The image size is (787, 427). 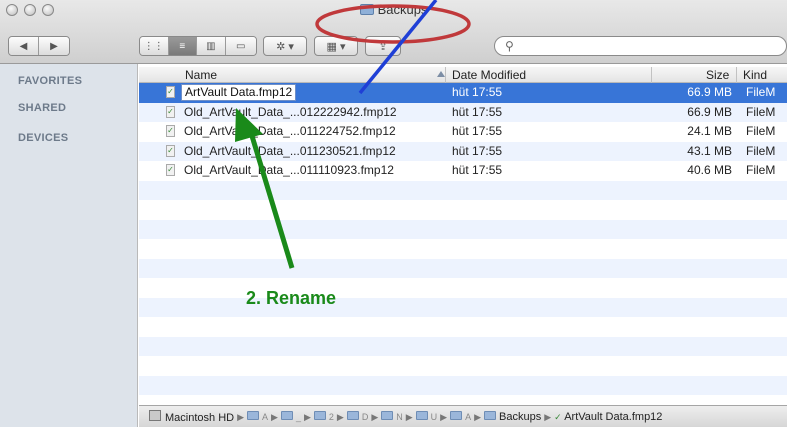 What do you see at coordinates (709, 150) in the screenshot?
I see `file-size: 43.1 MB` at bounding box center [709, 150].